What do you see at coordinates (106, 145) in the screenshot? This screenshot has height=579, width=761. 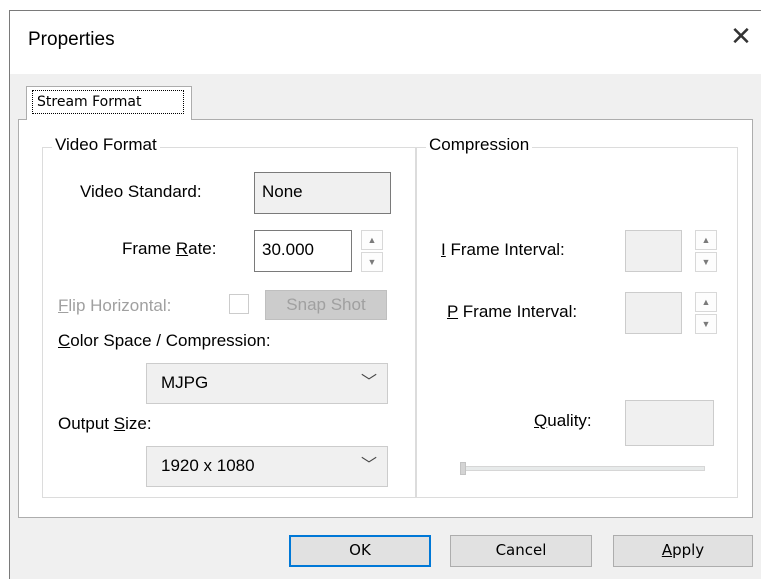 I see `video-format-group-label: Video Format` at bounding box center [106, 145].